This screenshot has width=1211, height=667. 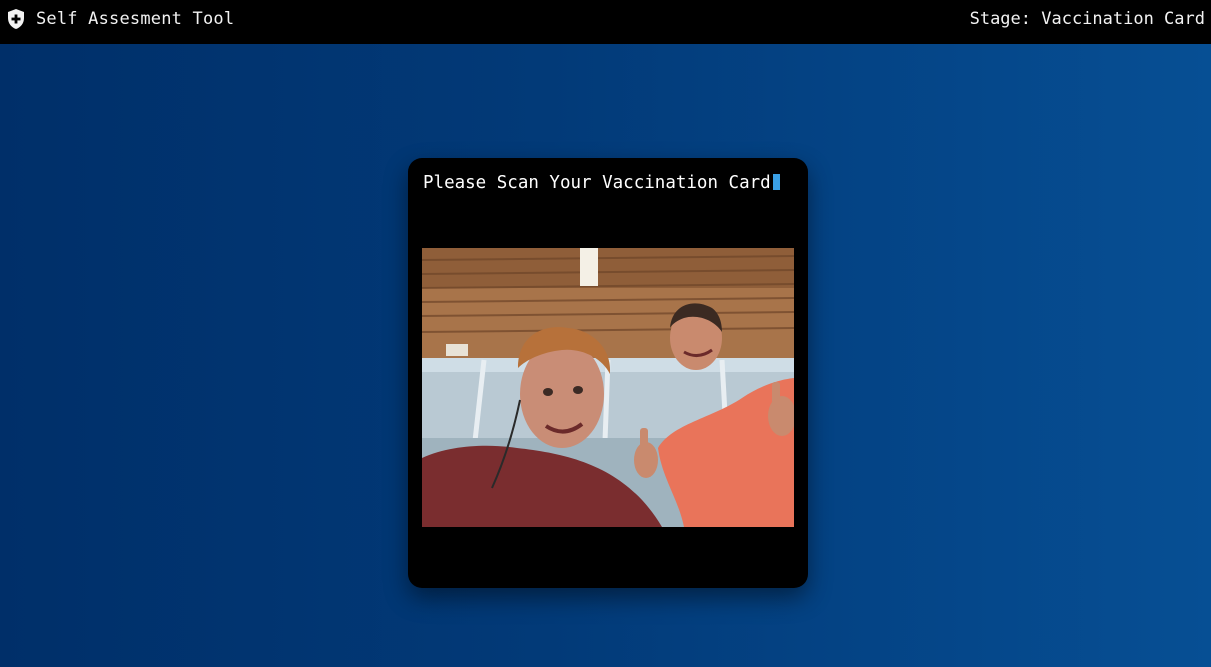 I want to click on scan-prompt: Please Scan Your Vaccination Card, so click(x=601, y=183).